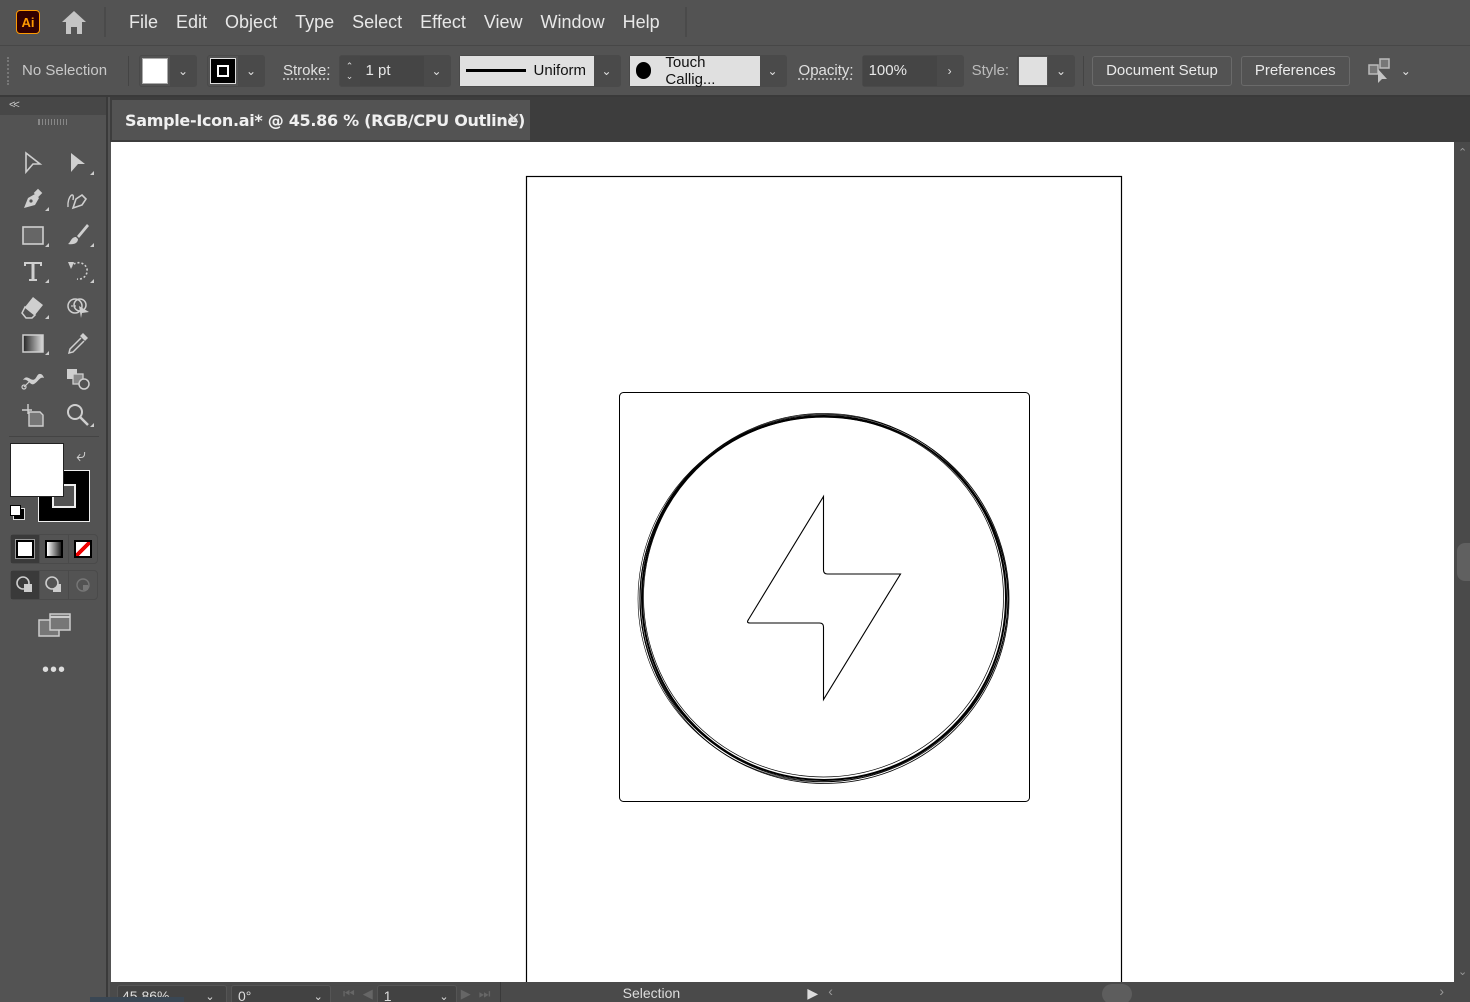  I want to click on stroke-control: ⌄, so click(236, 70).